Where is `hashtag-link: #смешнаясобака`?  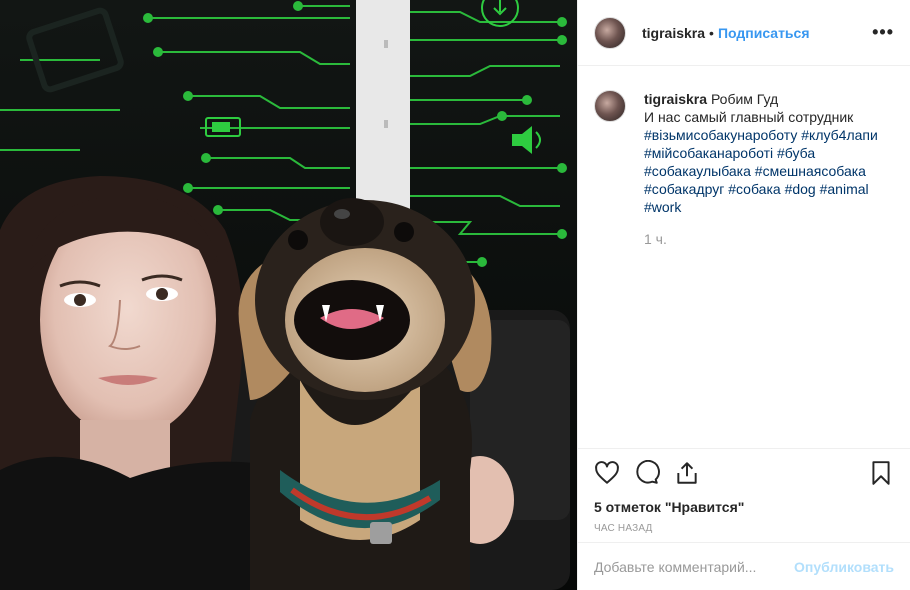
hashtag-link: #смешнаясобака is located at coordinates (810, 171).